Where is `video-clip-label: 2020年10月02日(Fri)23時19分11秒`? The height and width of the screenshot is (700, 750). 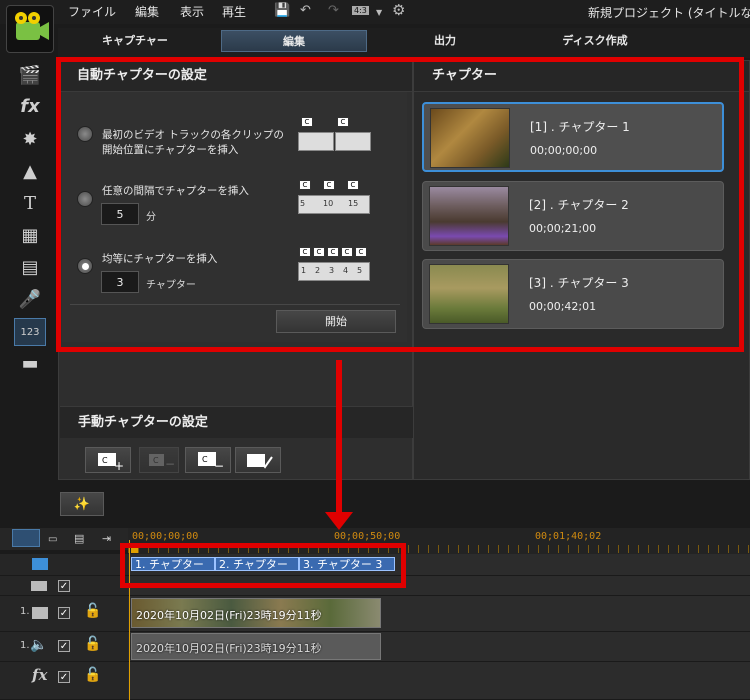 video-clip-label: 2020年10月02日(Fri)23時19分11秒 is located at coordinates (229, 615).